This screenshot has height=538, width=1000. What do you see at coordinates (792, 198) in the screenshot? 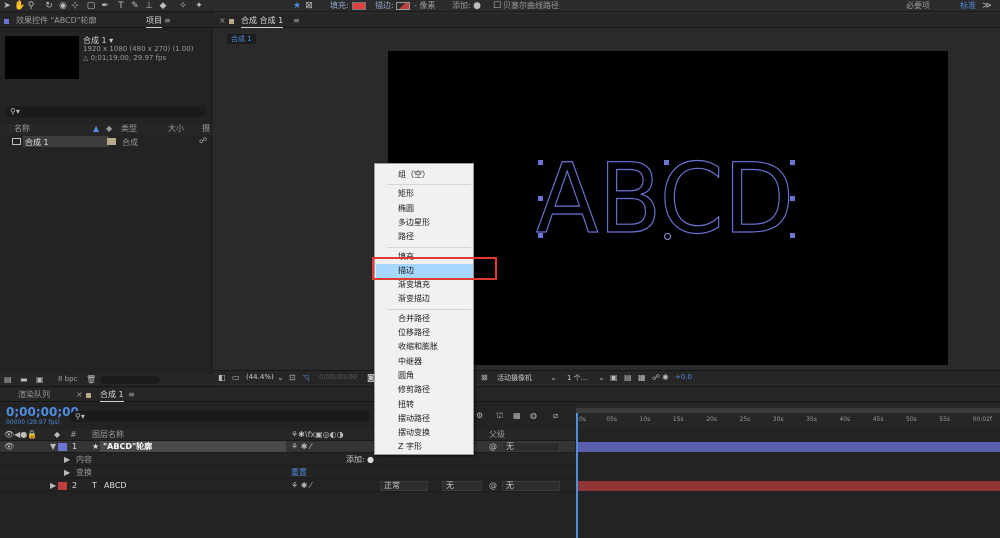
I see `transform-handle-mr` at bounding box center [792, 198].